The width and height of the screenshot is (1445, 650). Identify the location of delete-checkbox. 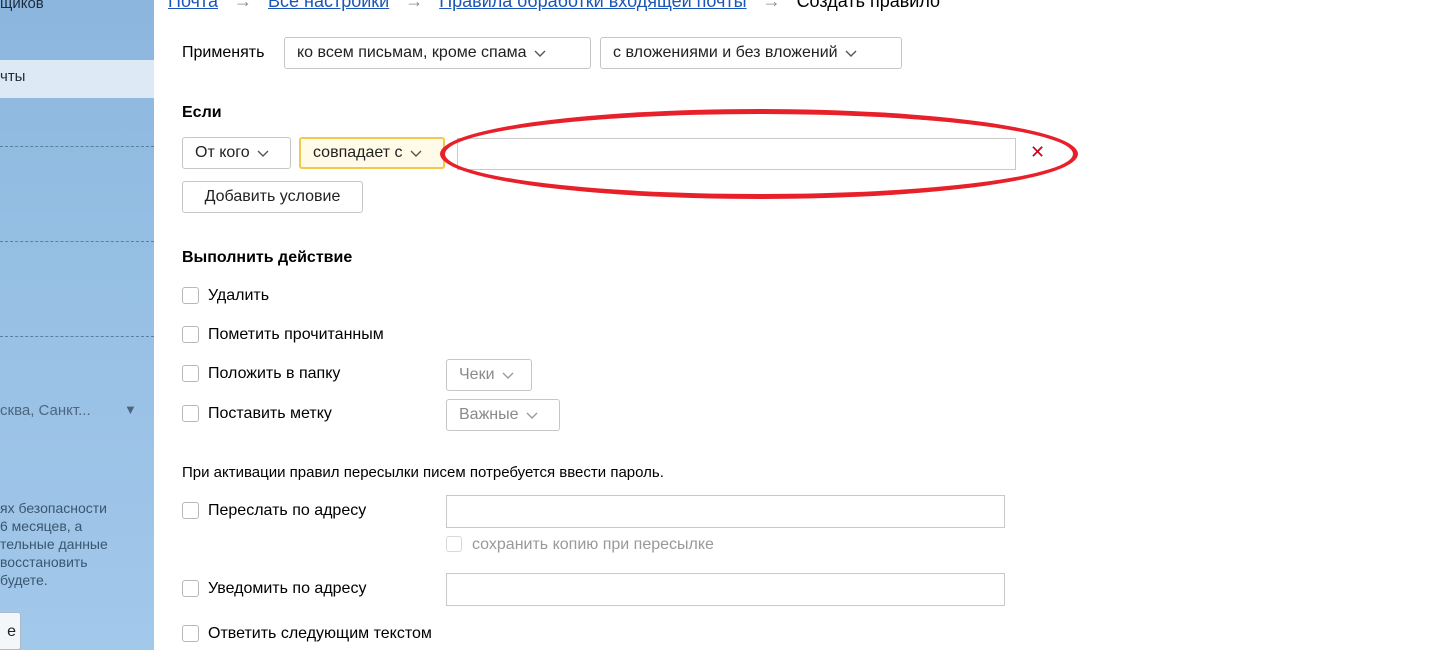
(190, 295).